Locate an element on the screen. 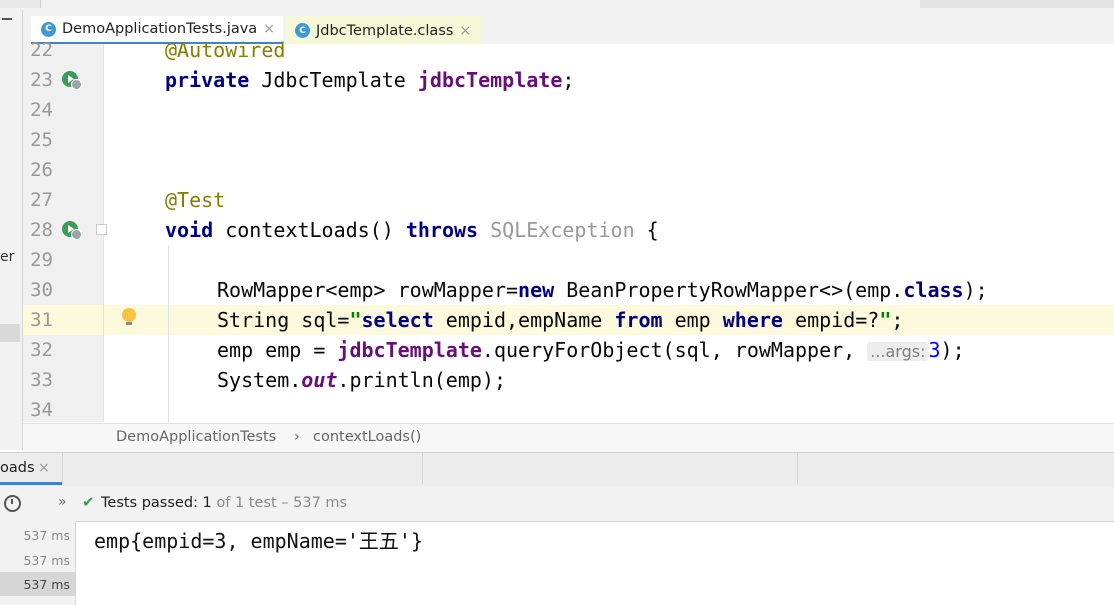 The image size is (1114, 605). tab-jdbc-template: C JdbcTemplate.class × is located at coordinates (383, 30).